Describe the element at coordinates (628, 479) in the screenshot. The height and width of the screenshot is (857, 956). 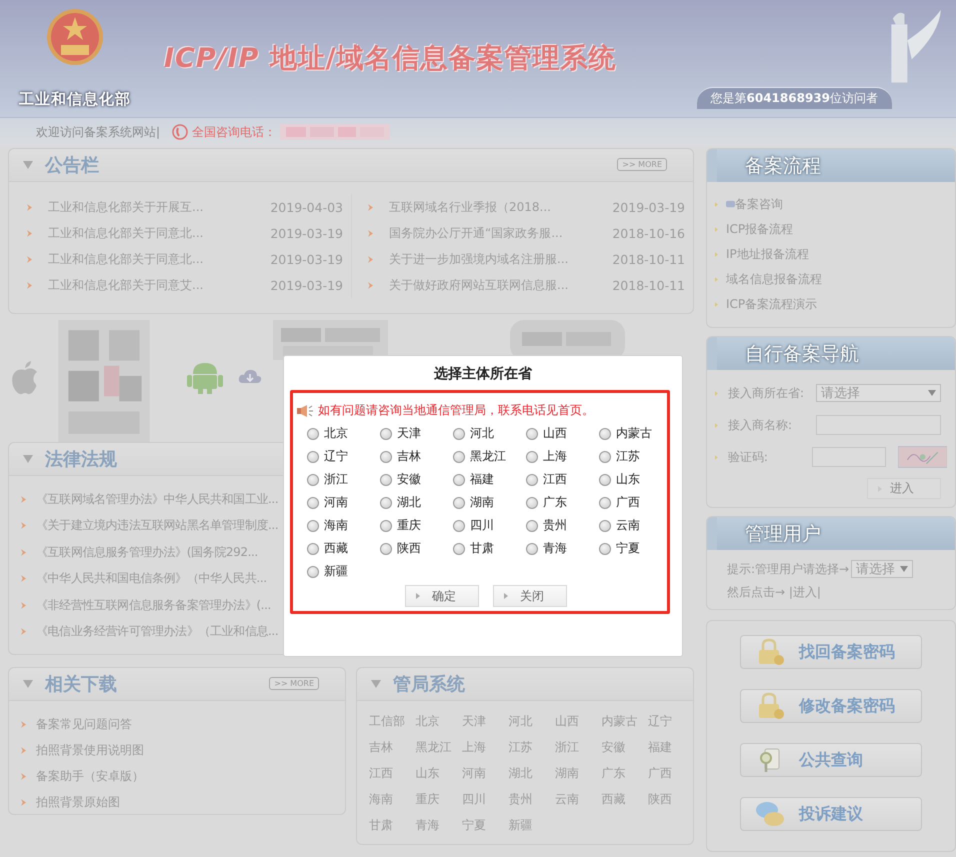
I see `province-label: 山东` at that location.